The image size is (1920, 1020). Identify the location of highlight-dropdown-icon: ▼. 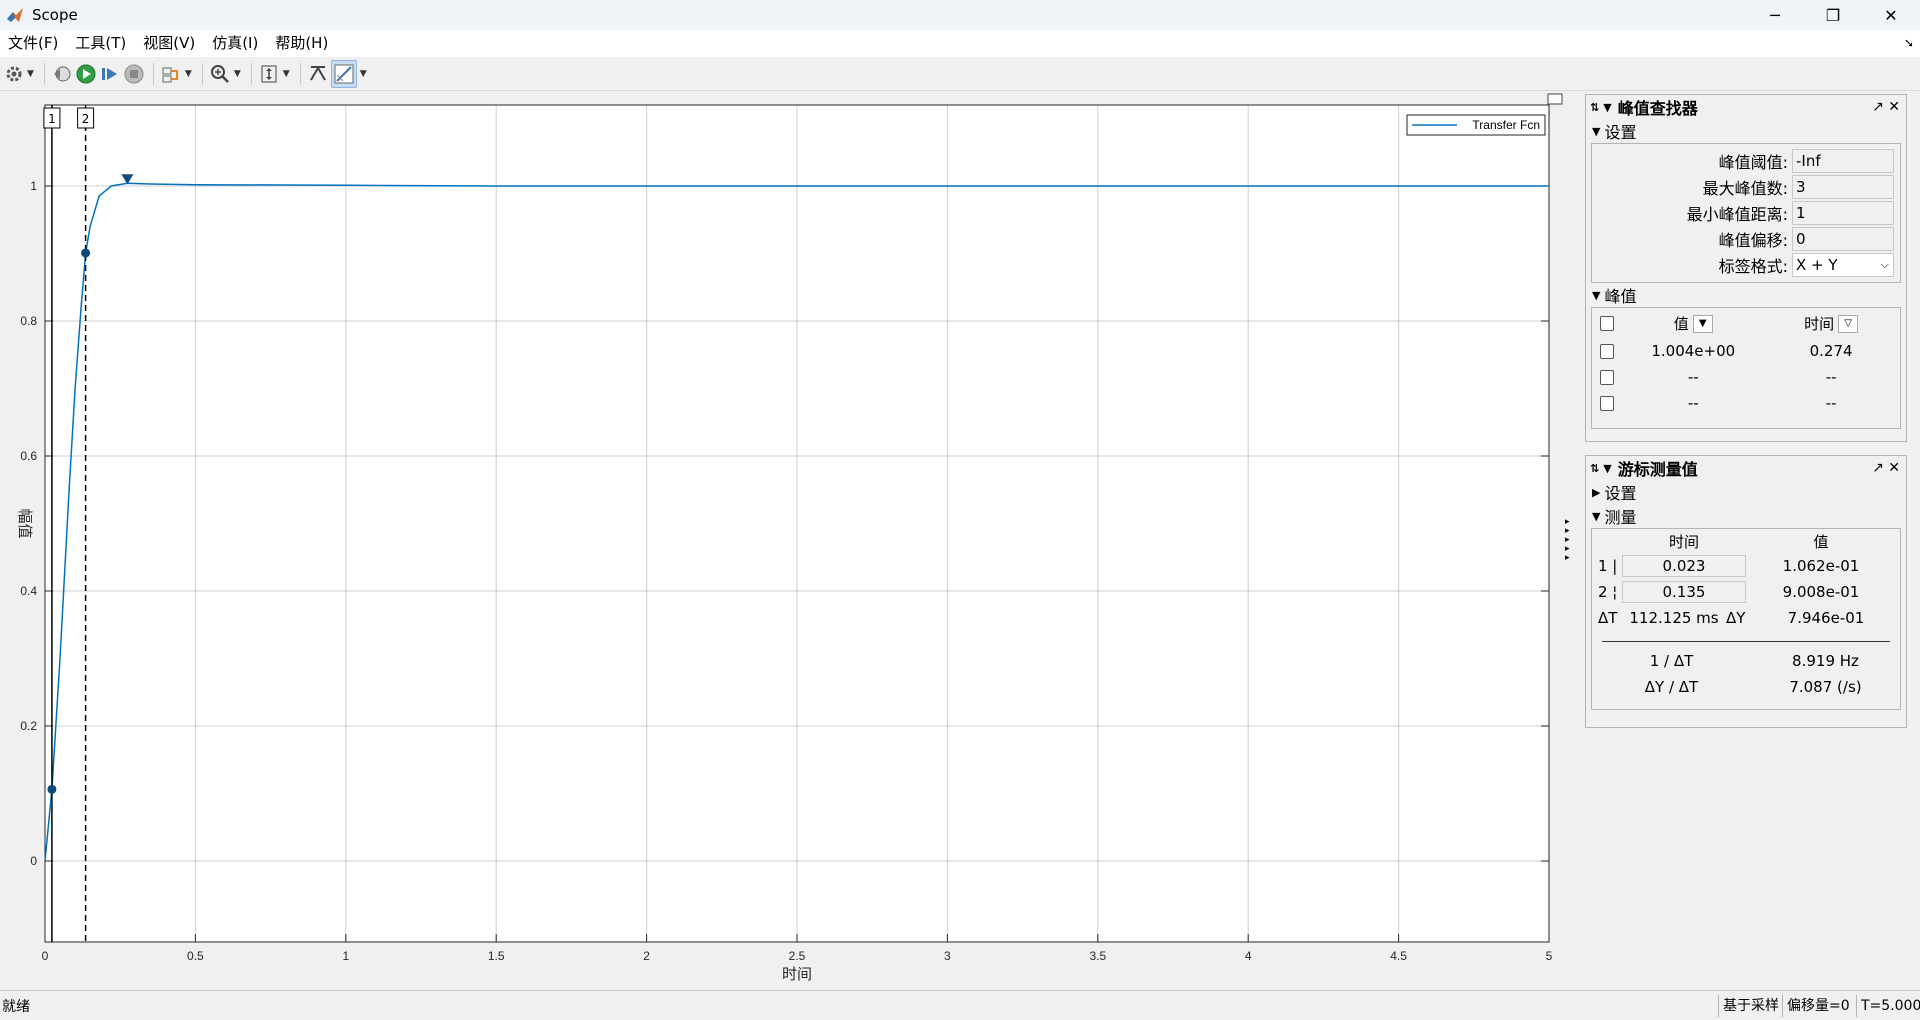
(188, 74).